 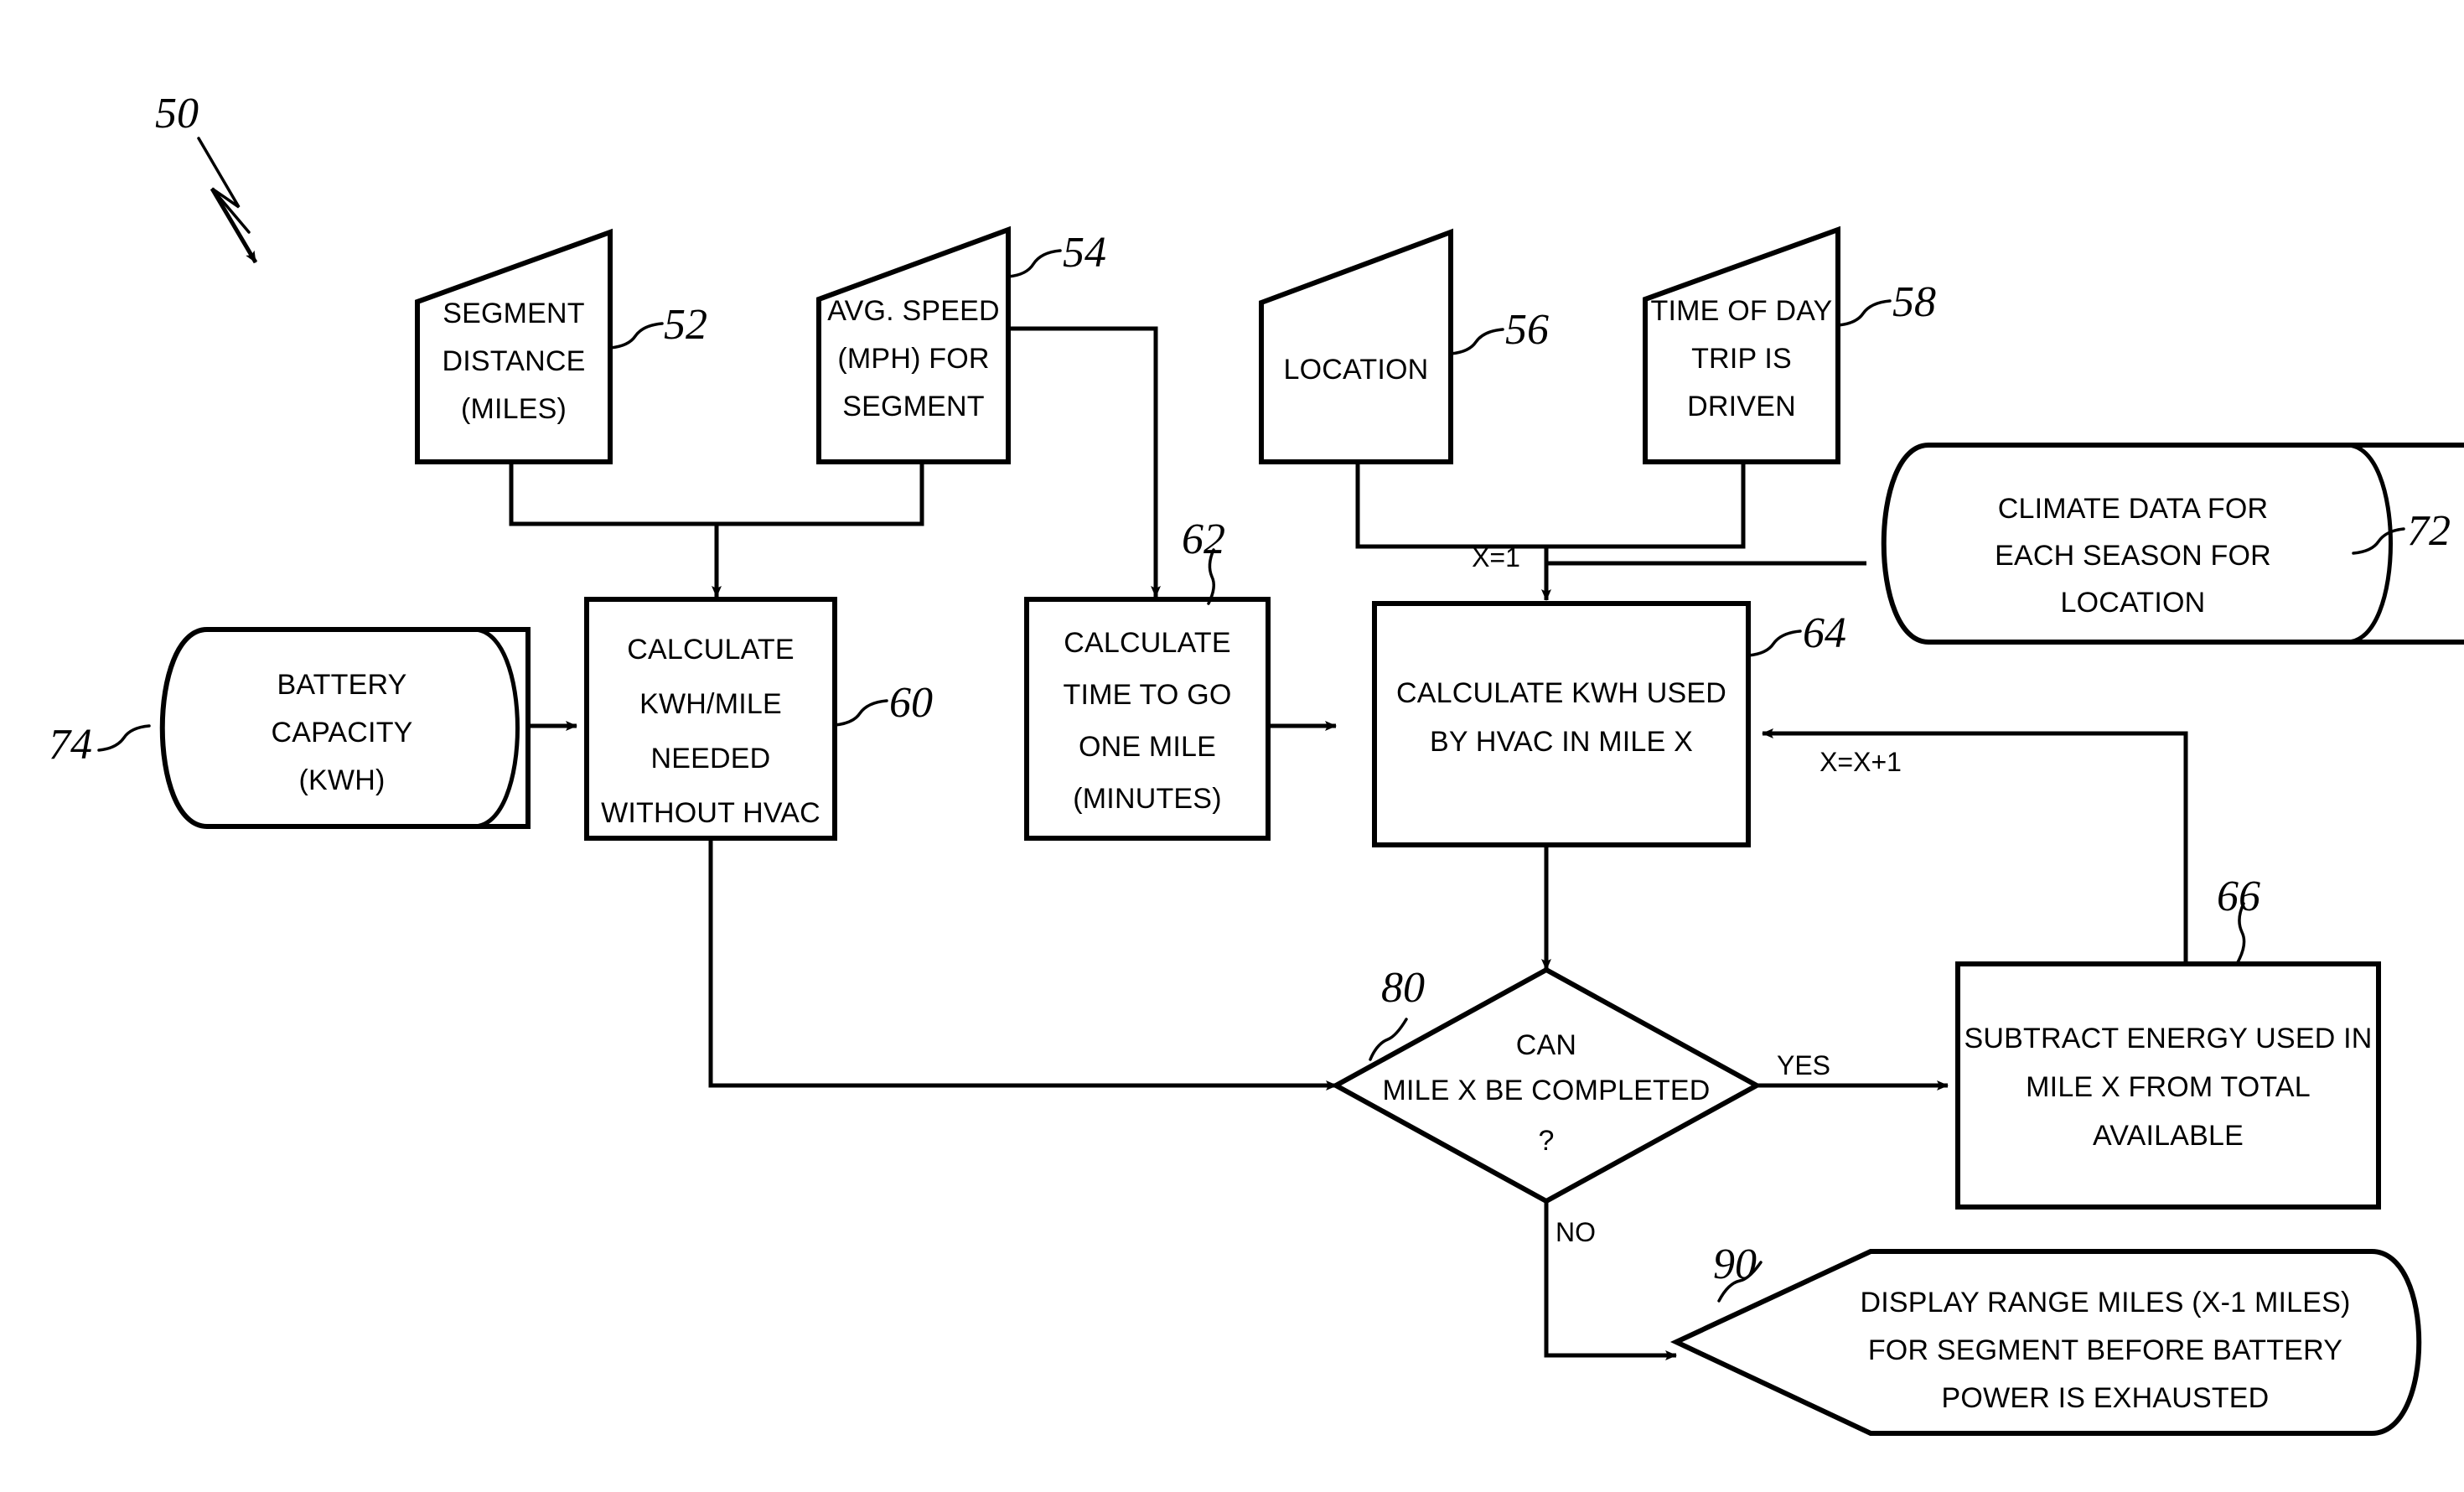 I want to click on calc-time-line-4: (MINUTES), so click(x=1147, y=799).